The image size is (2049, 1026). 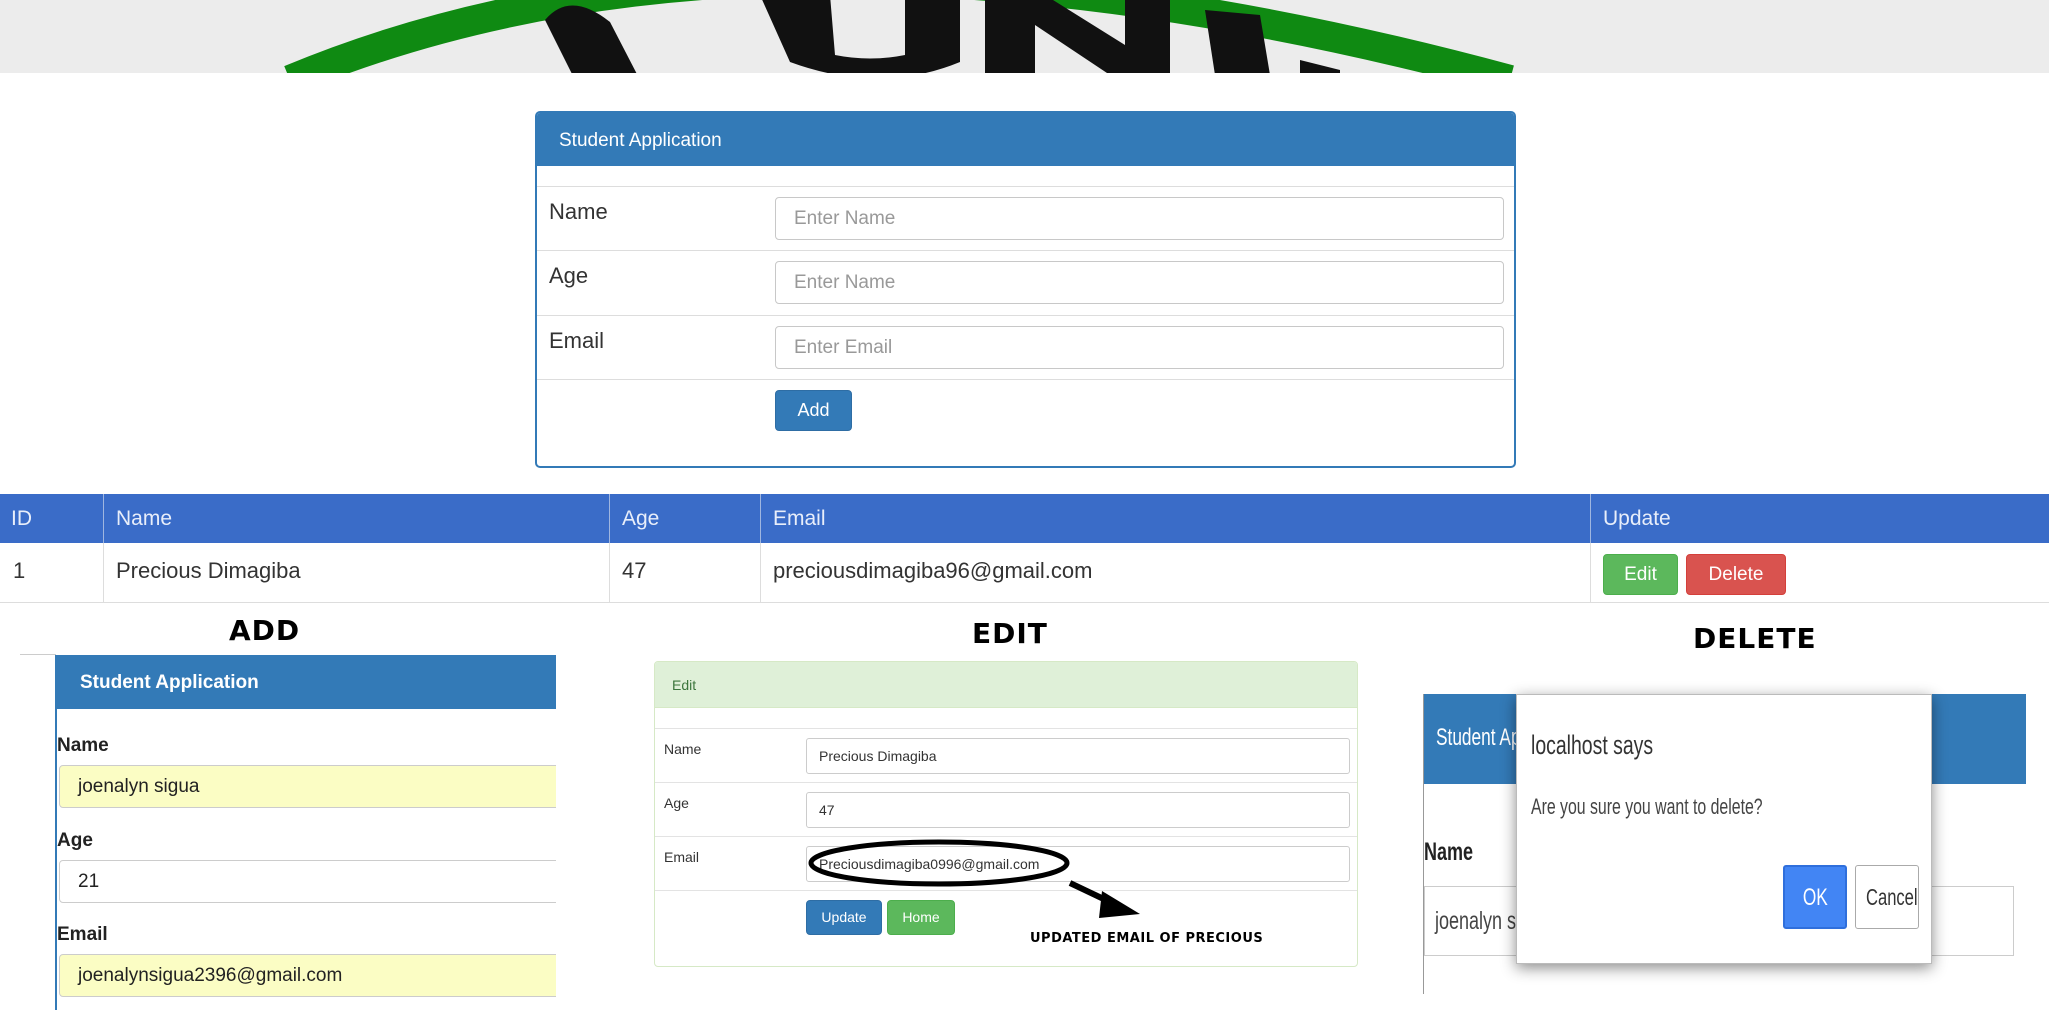 I want to click on annotation-overlay, so click(x=974, y=878).